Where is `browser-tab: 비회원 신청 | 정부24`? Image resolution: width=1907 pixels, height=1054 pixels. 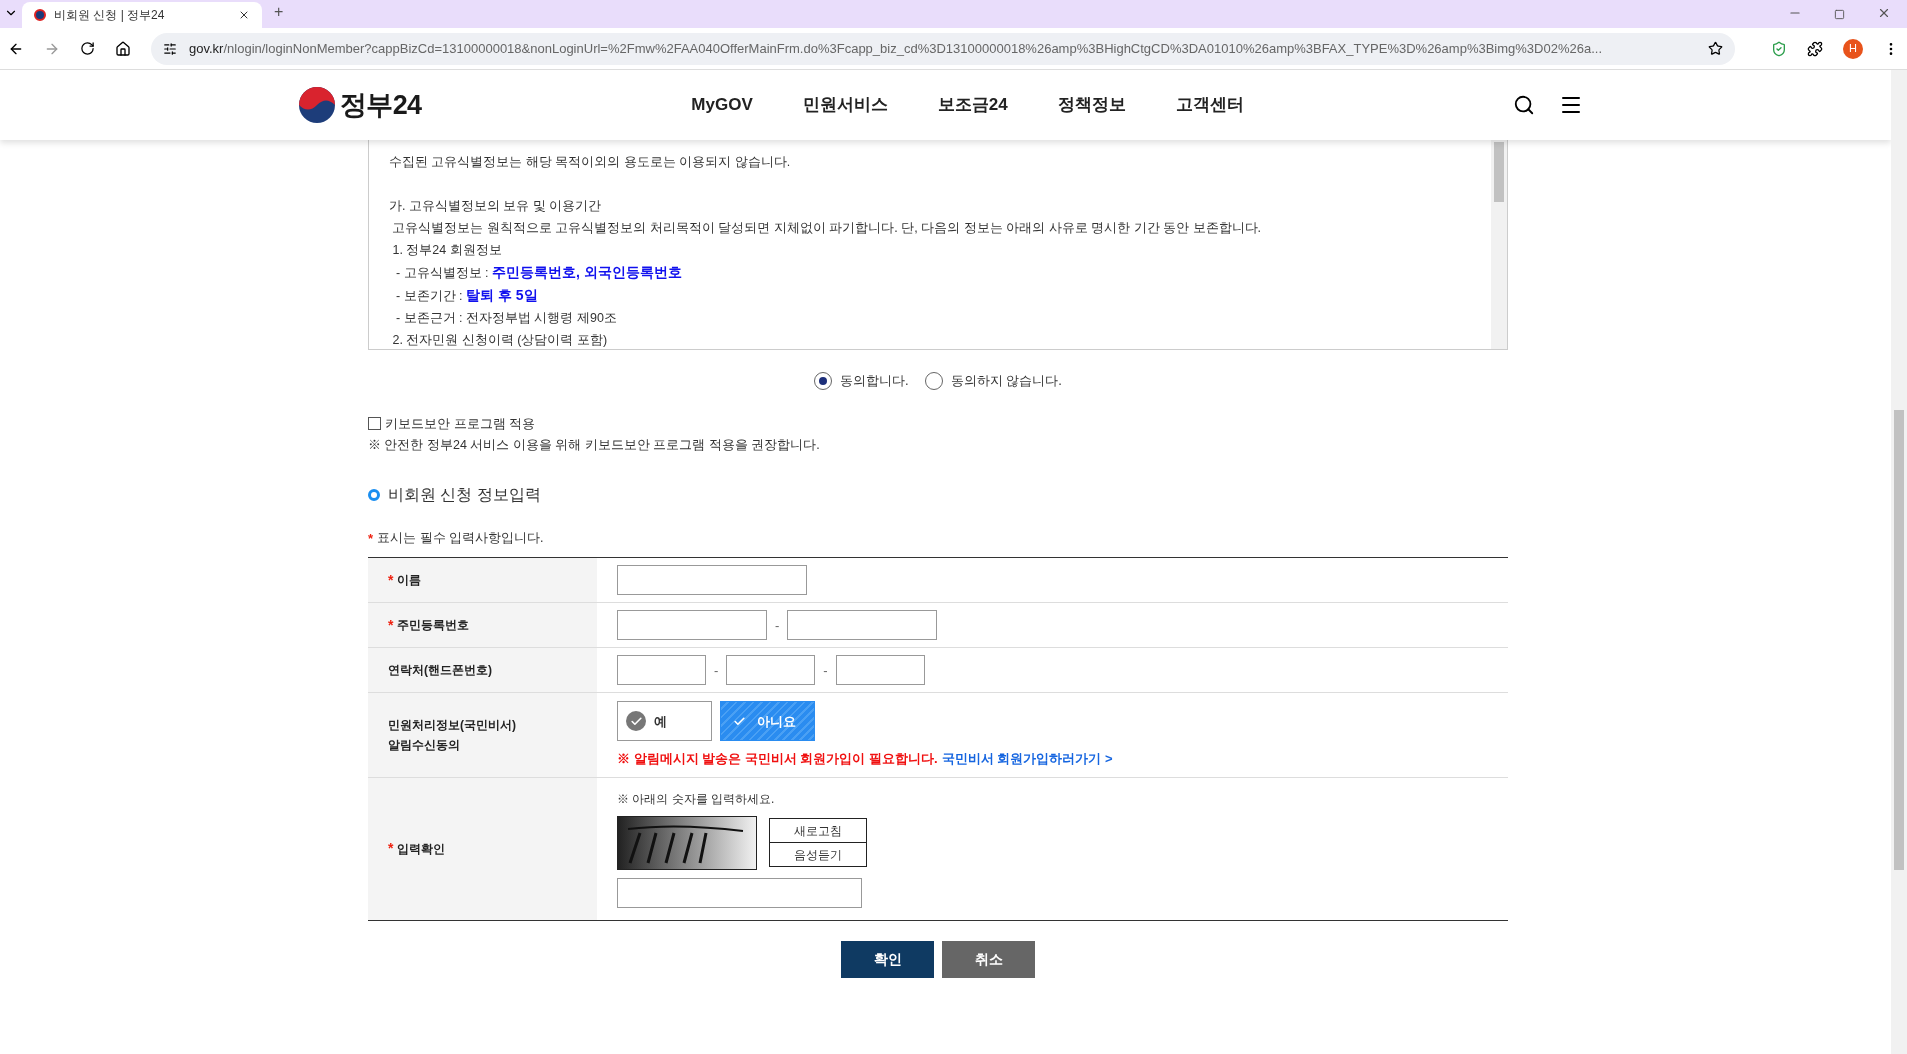 browser-tab: 비회원 신청 | 정부24 is located at coordinates (142, 15).